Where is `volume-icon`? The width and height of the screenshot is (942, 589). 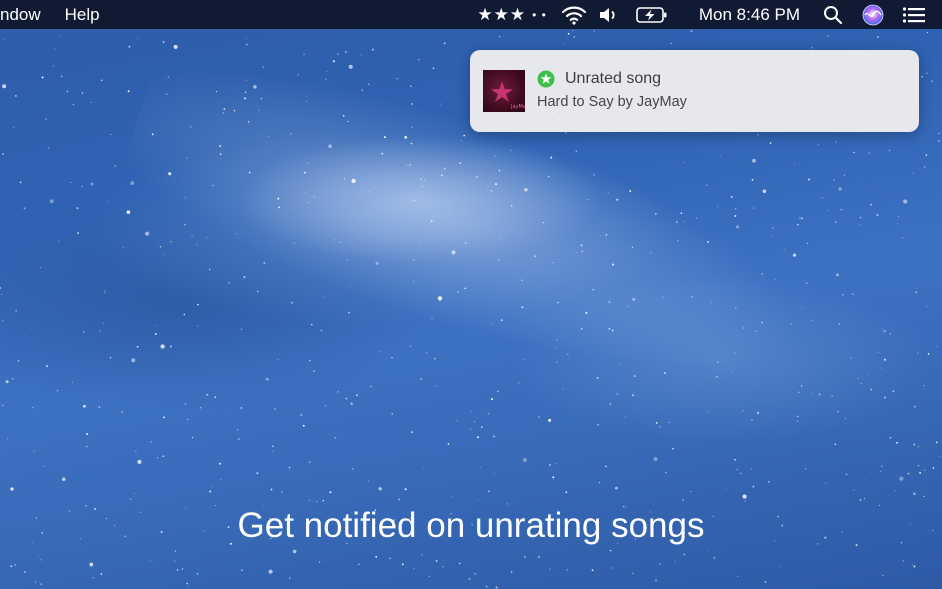 volume-icon is located at coordinates (609, 14).